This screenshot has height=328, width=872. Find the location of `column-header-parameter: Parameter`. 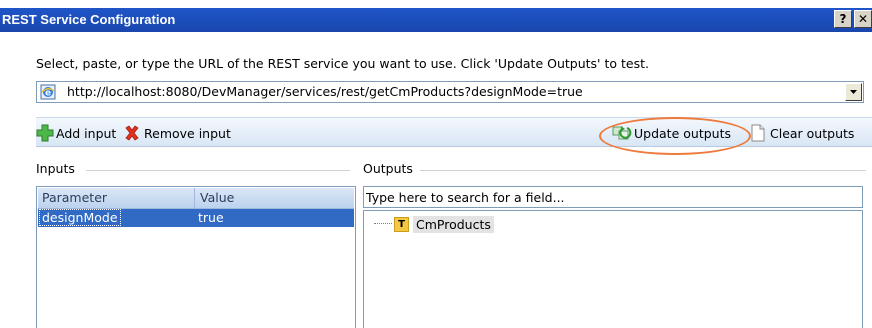

column-header-parameter: Parameter is located at coordinates (74, 197).